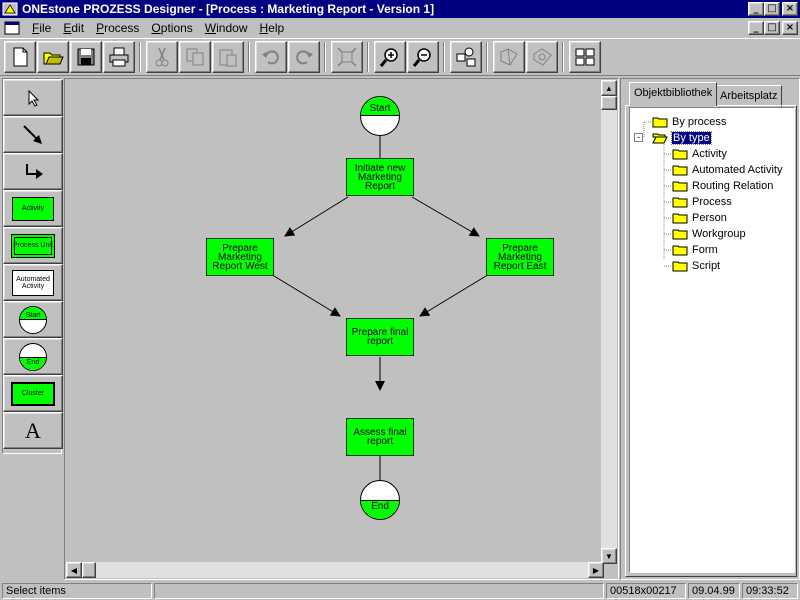  I want to click on select-tool, so click(33, 97).